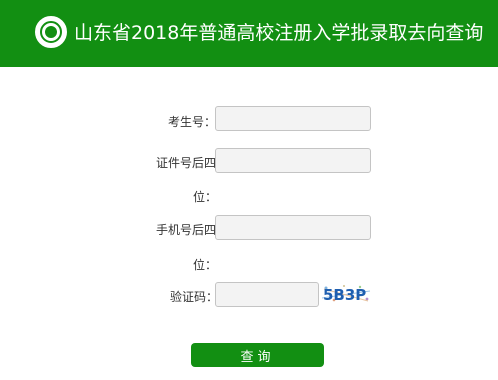 Image resolution: width=498 pixels, height=380 pixels. Describe the element at coordinates (186, 163) in the screenshot. I see `id-last4-label: 证件号后四` at that location.